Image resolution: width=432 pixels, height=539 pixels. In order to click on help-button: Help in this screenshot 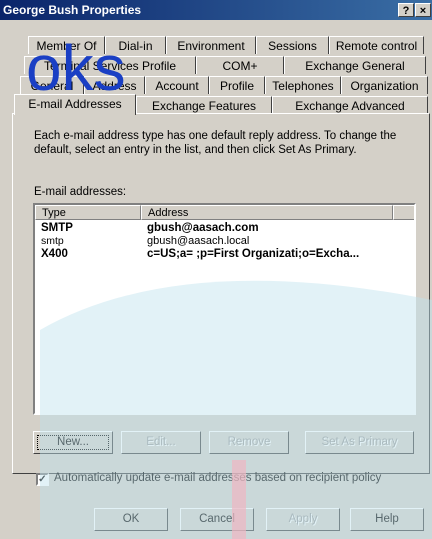, I will do `click(387, 519)`.